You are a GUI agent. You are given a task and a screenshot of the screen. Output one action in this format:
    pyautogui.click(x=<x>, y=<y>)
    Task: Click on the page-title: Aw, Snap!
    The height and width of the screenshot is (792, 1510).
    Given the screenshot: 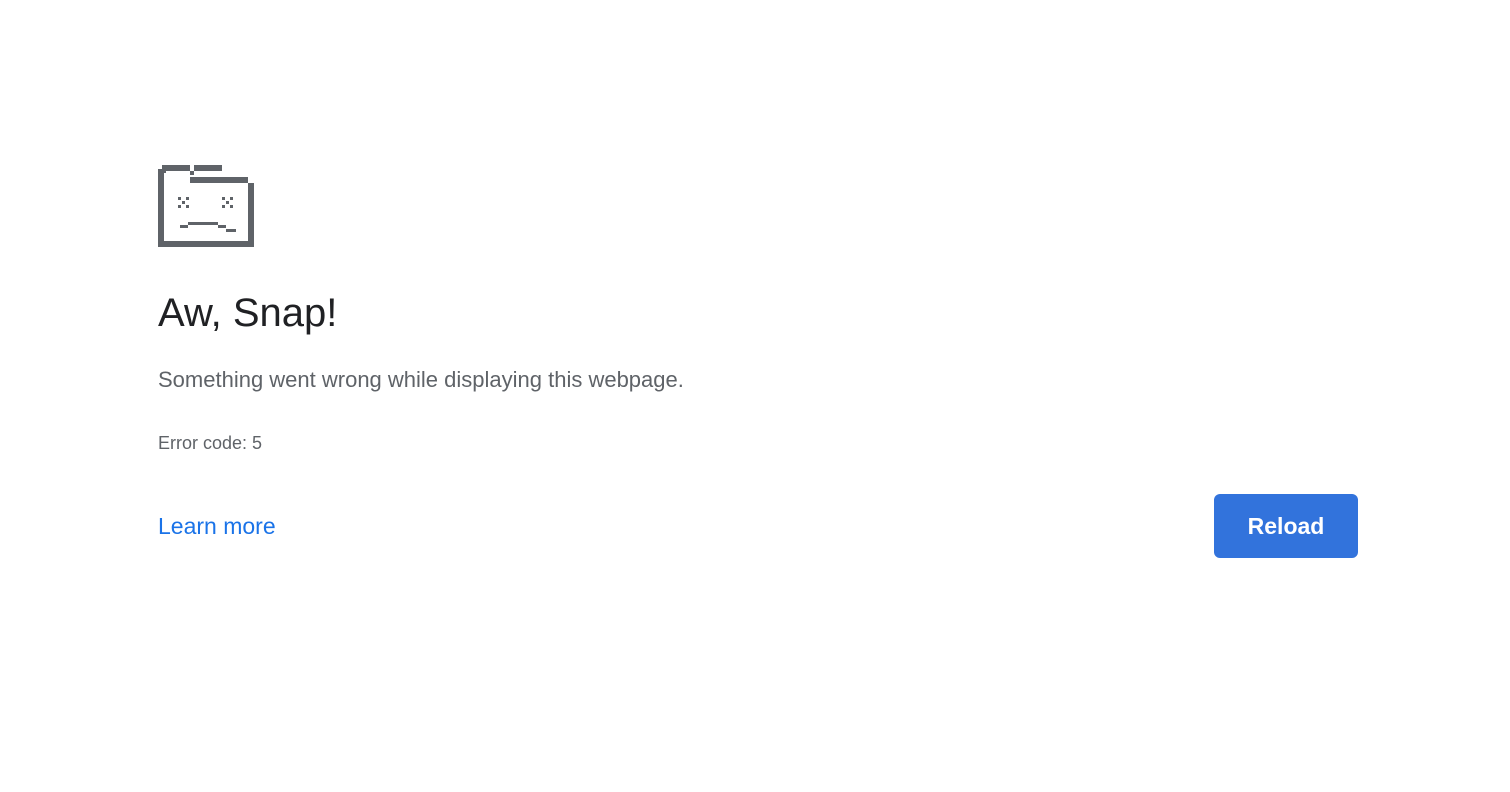 What is the action you would take?
    pyautogui.click(x=248, y=313)
    